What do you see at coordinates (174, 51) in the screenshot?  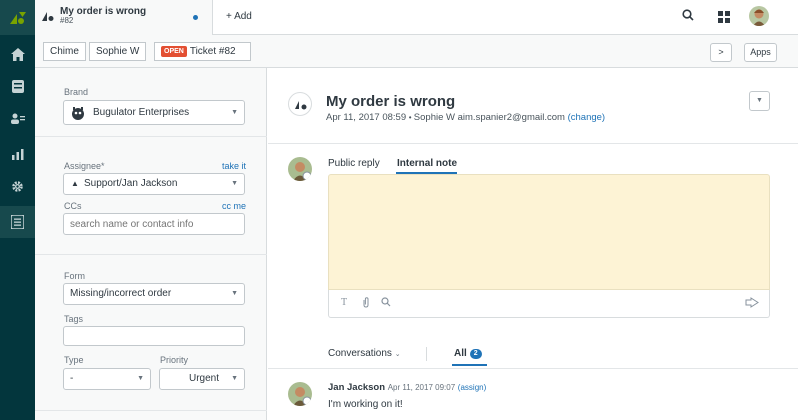 I see `status-badge: OPEN` at bounding box center [174, 51].